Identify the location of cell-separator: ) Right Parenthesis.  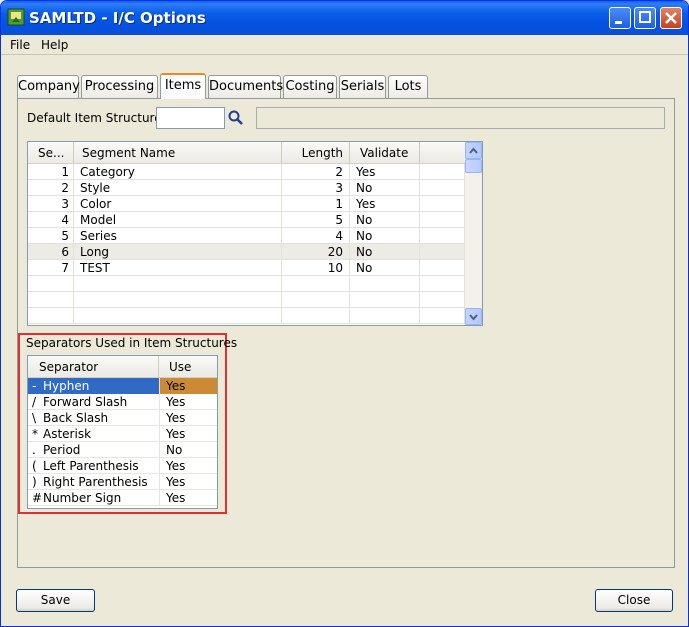
(93, 482).